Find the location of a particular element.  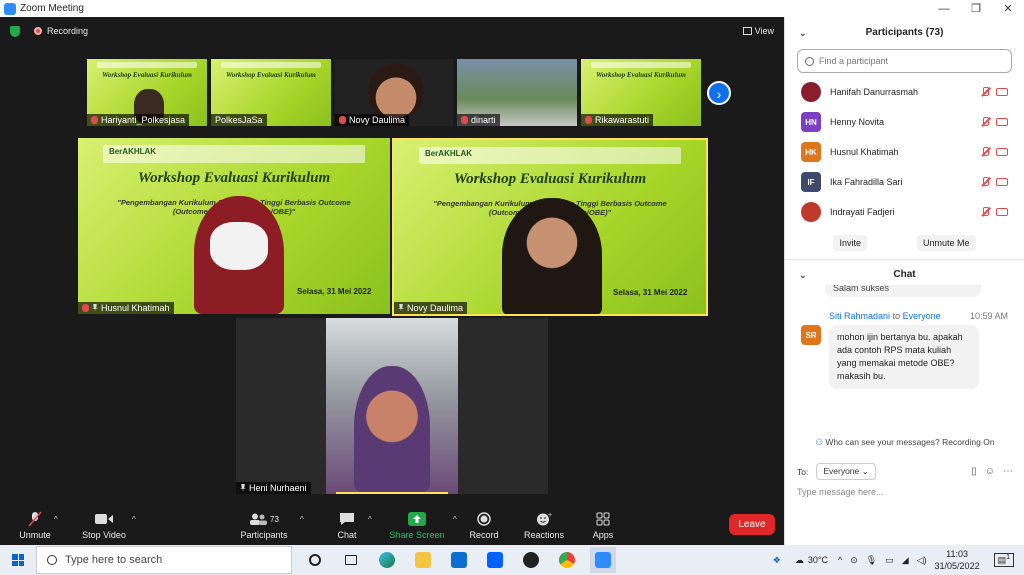

audio-options-caret-icon: ^ is located at coordinates (56, 519).